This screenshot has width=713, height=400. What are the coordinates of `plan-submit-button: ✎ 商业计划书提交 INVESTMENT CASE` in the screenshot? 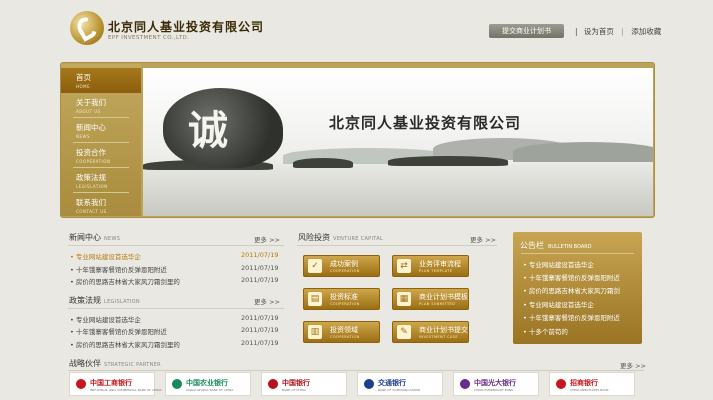 It's located at (430, 332).